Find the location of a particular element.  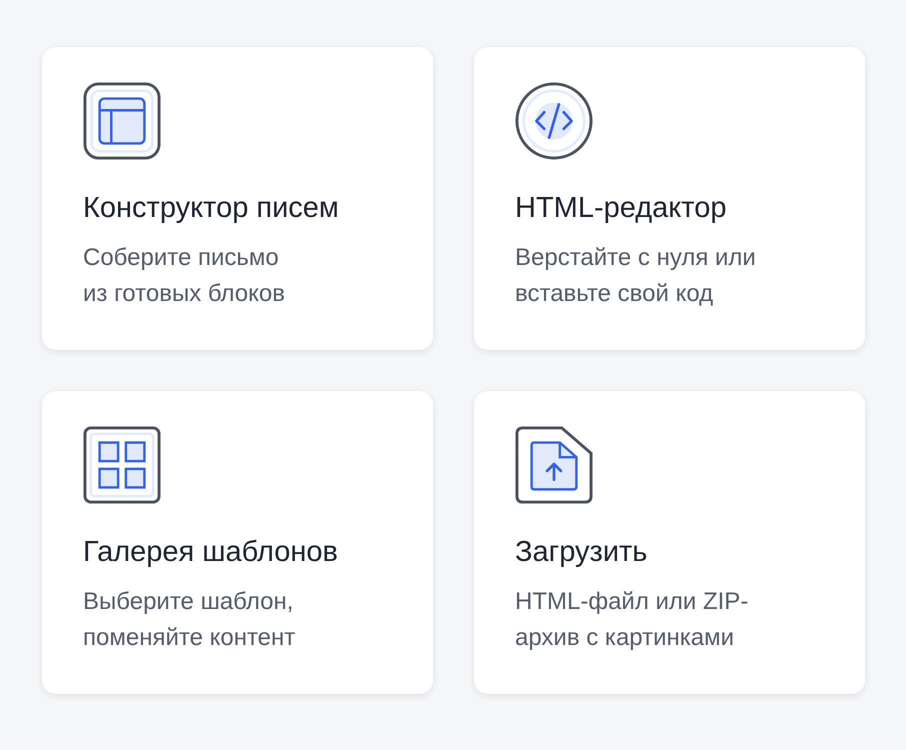

code-icon is located at coordinates (554, 121).